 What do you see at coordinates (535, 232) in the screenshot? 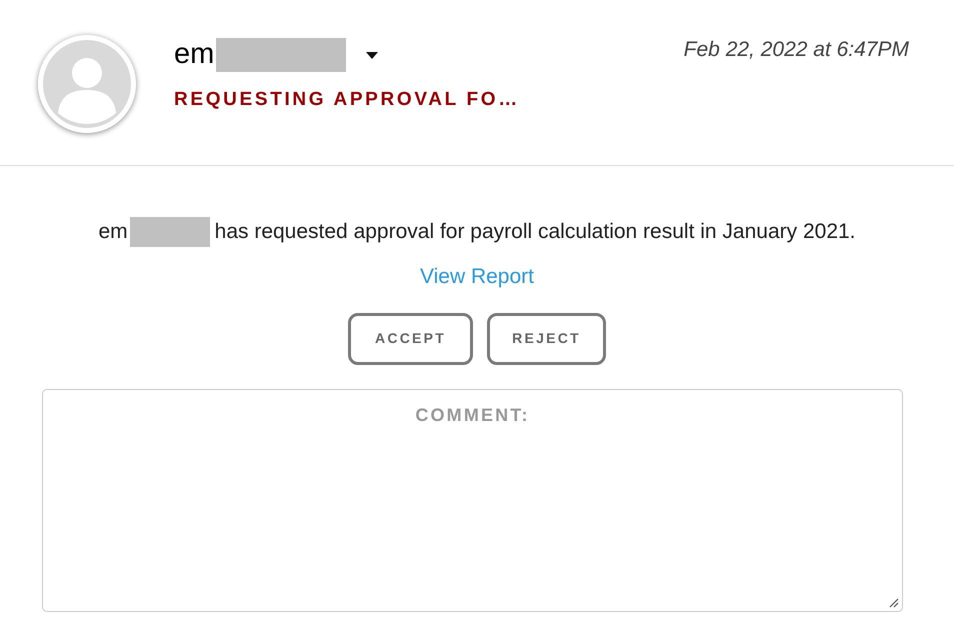
I see `request-message: has requested approval for payroll calculation result in January 2021.` at bounding box center [535, 232].